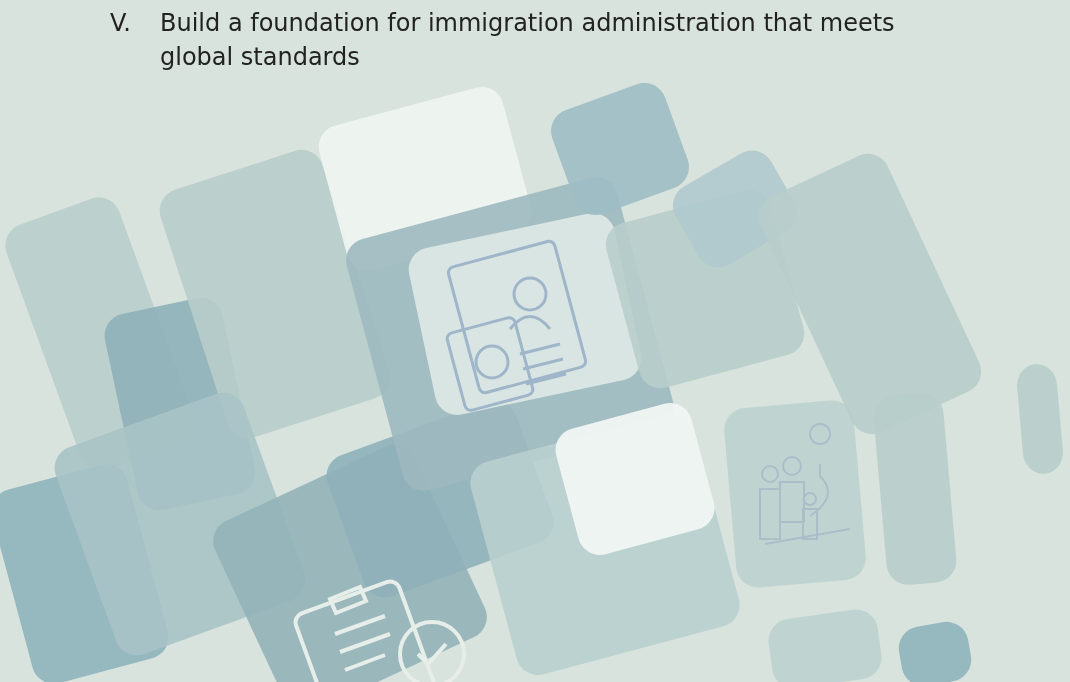 The height and width of the screenshot is (682, 1070). What do you see at coordinates (121, 23) in the screenshot?
I see `list-marker: V.` at bounding box center [121, 23].